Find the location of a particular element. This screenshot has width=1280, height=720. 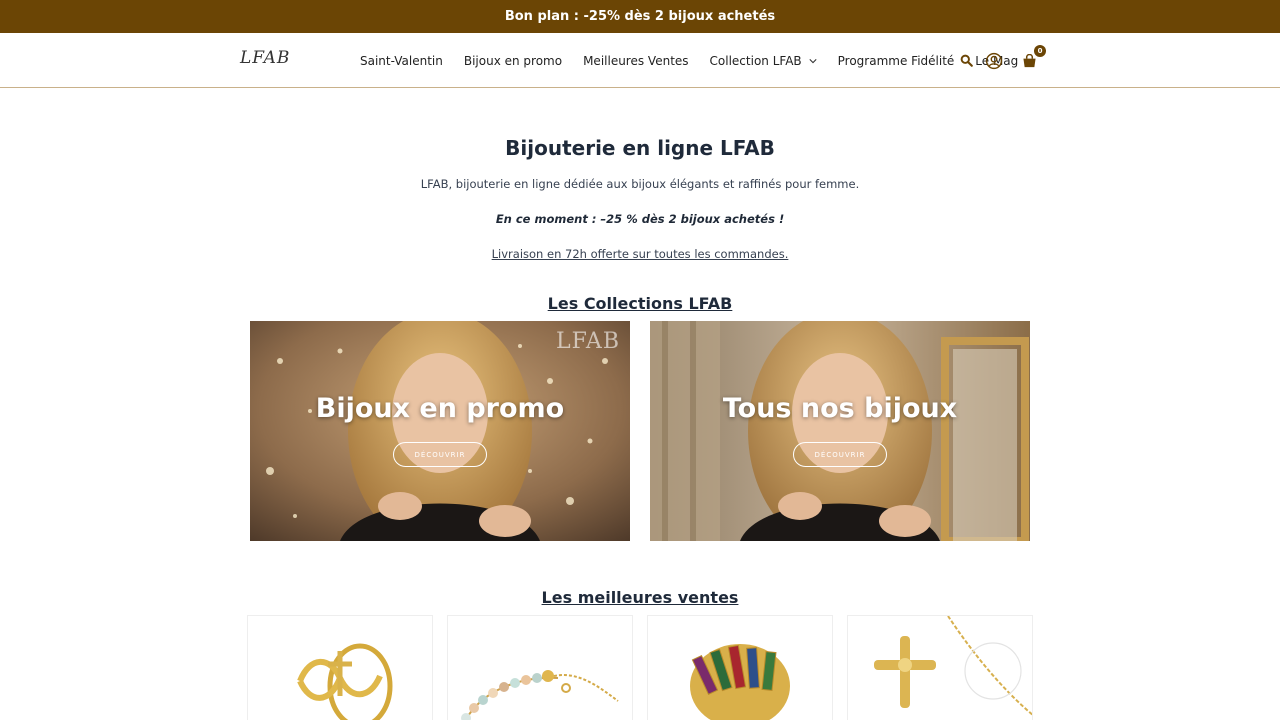

collections-title-text: Les Collections LFAB is located at coordinates (640, 303).